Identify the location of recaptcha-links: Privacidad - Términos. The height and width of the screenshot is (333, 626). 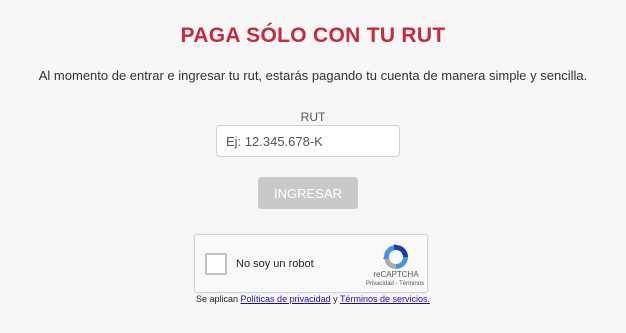
(395, 284).